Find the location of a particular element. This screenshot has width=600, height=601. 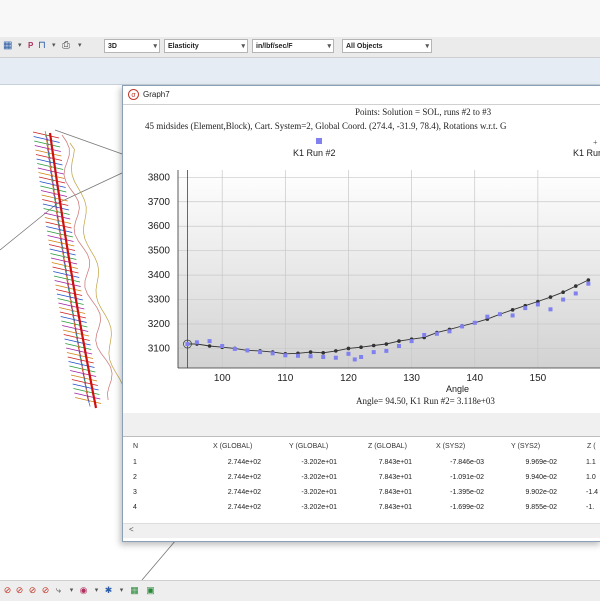

units-combo: in/lbf/sec/F ▾ is located at coordinates (293, 46).